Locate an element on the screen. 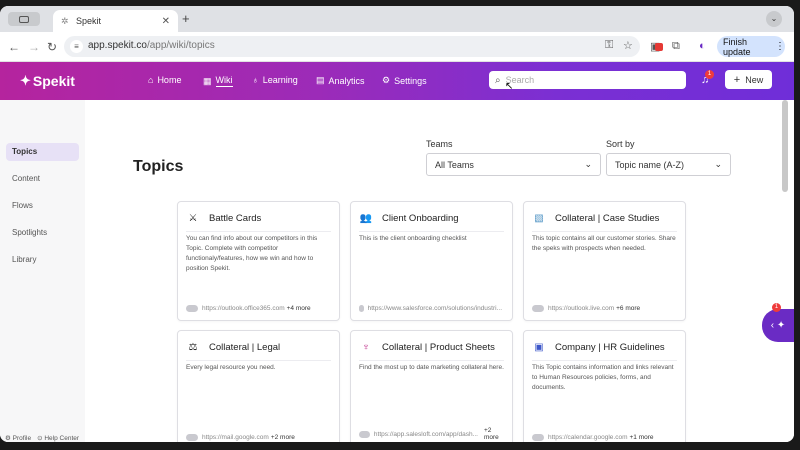  sort-select: Topic name (A-Z) ⌄ is located at coordinates (668, 164).